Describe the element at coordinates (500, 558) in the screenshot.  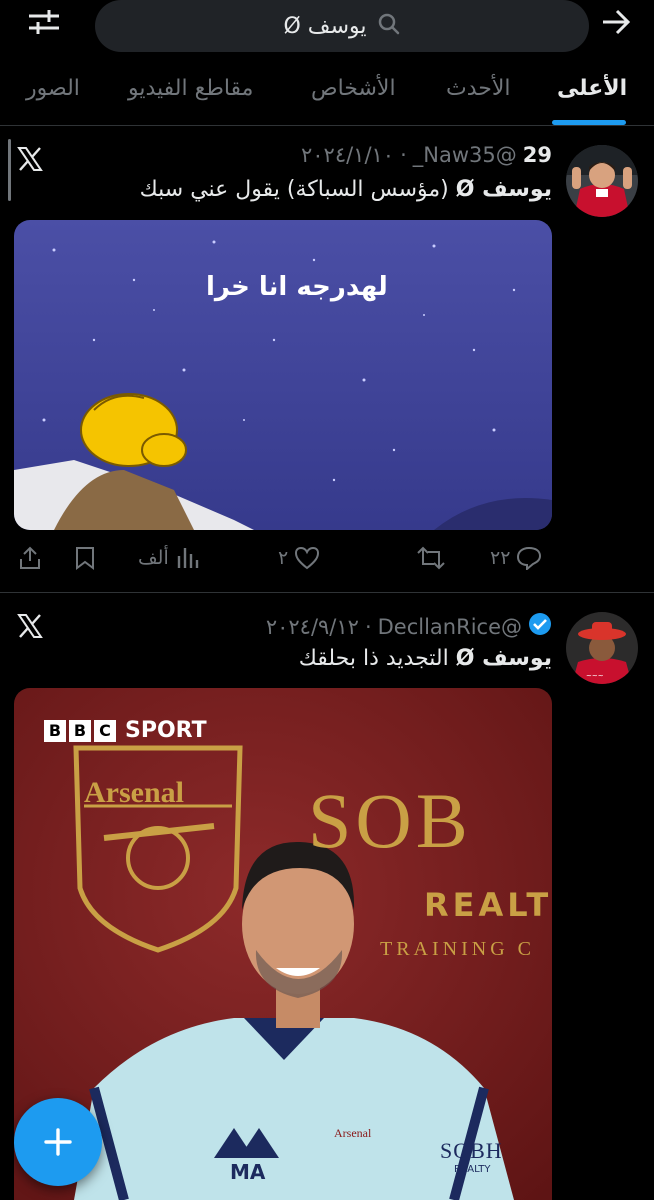
I see `reply-count: ٢٢` at that location.